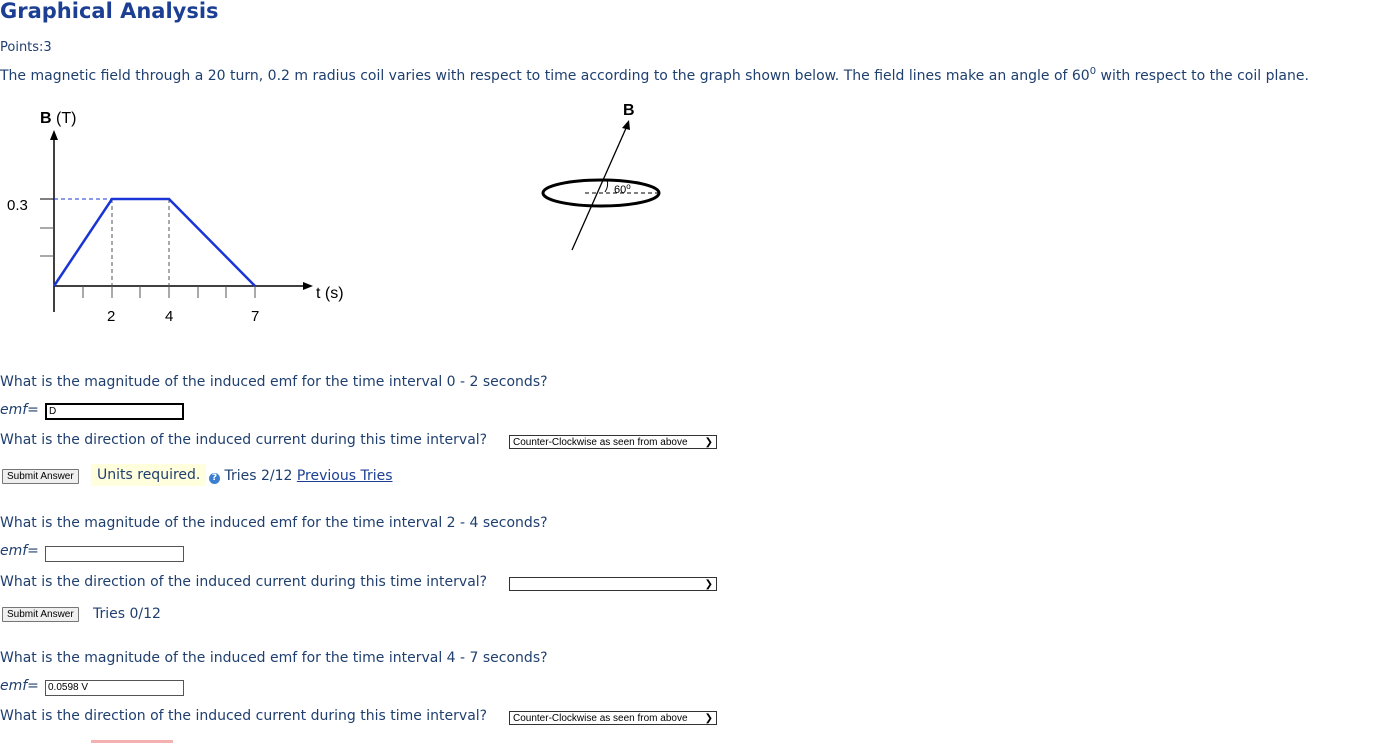  I want to click on x-ticks, so click(169, 292).